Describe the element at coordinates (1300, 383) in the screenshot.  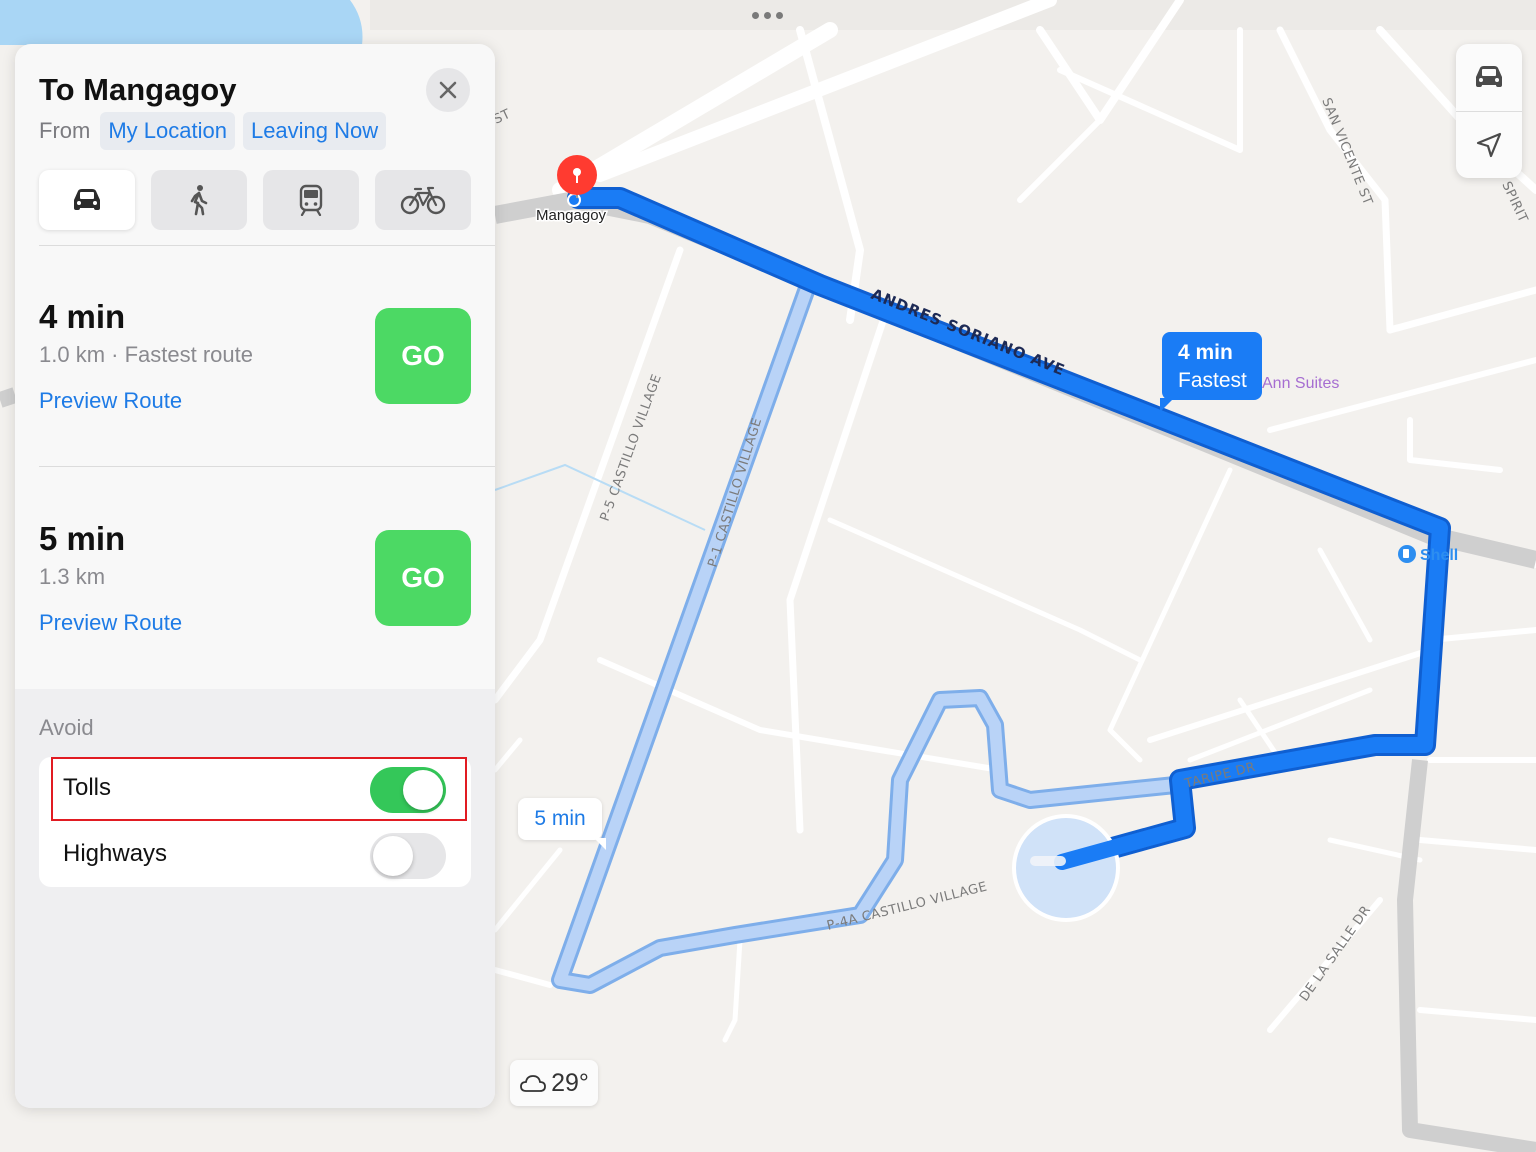
I see `poi-ann-suites: Ann Suites` at that location.